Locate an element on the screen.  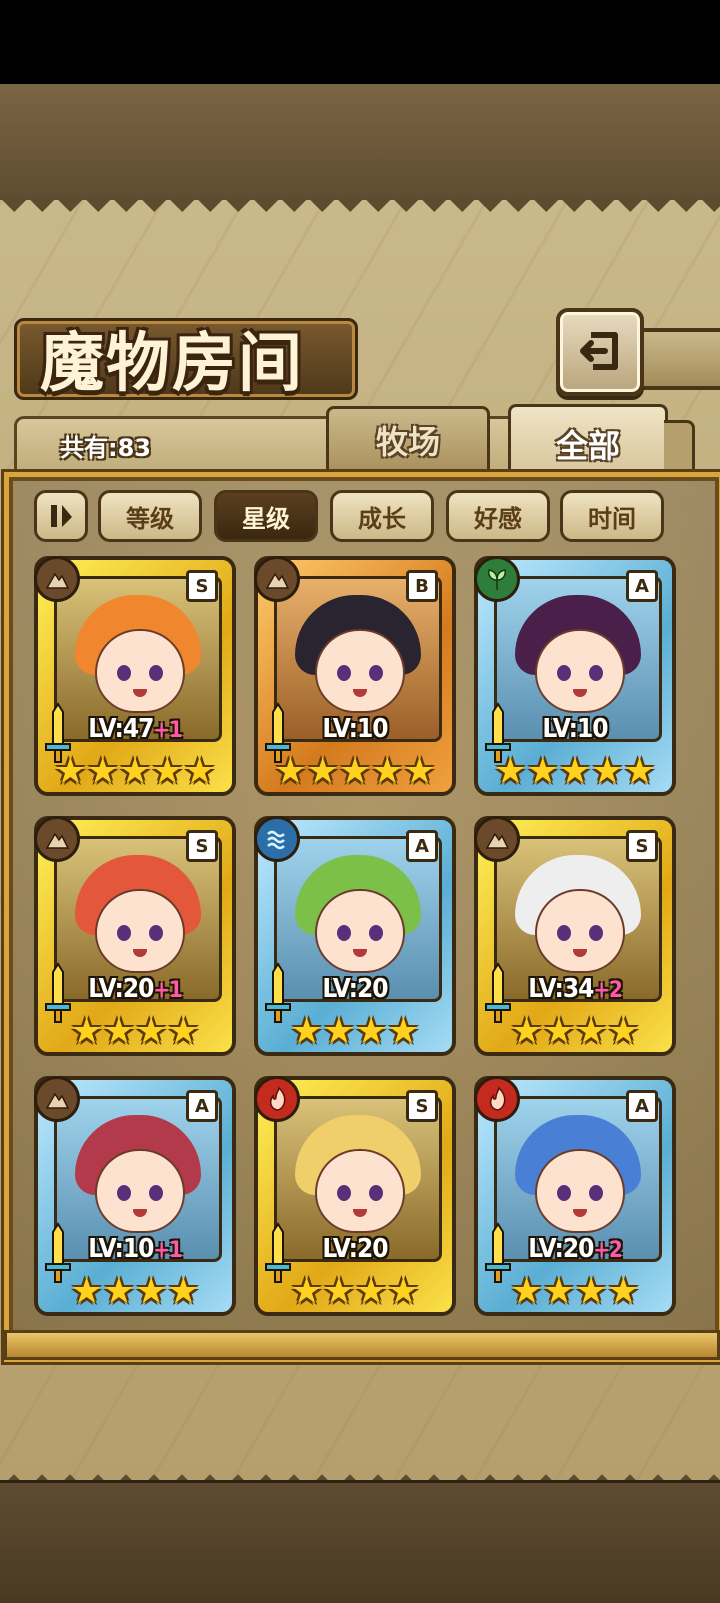
level-label: LV:34+2 is located at coordinates (575, 989).